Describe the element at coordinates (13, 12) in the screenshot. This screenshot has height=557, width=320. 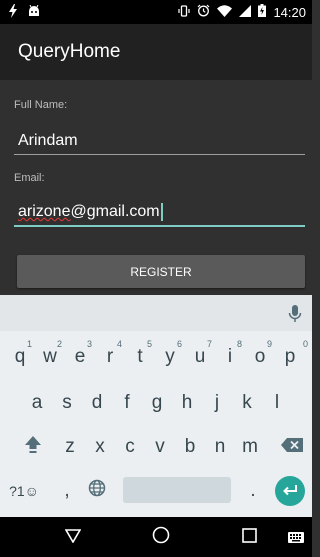
I see `flash-icon` at that location.